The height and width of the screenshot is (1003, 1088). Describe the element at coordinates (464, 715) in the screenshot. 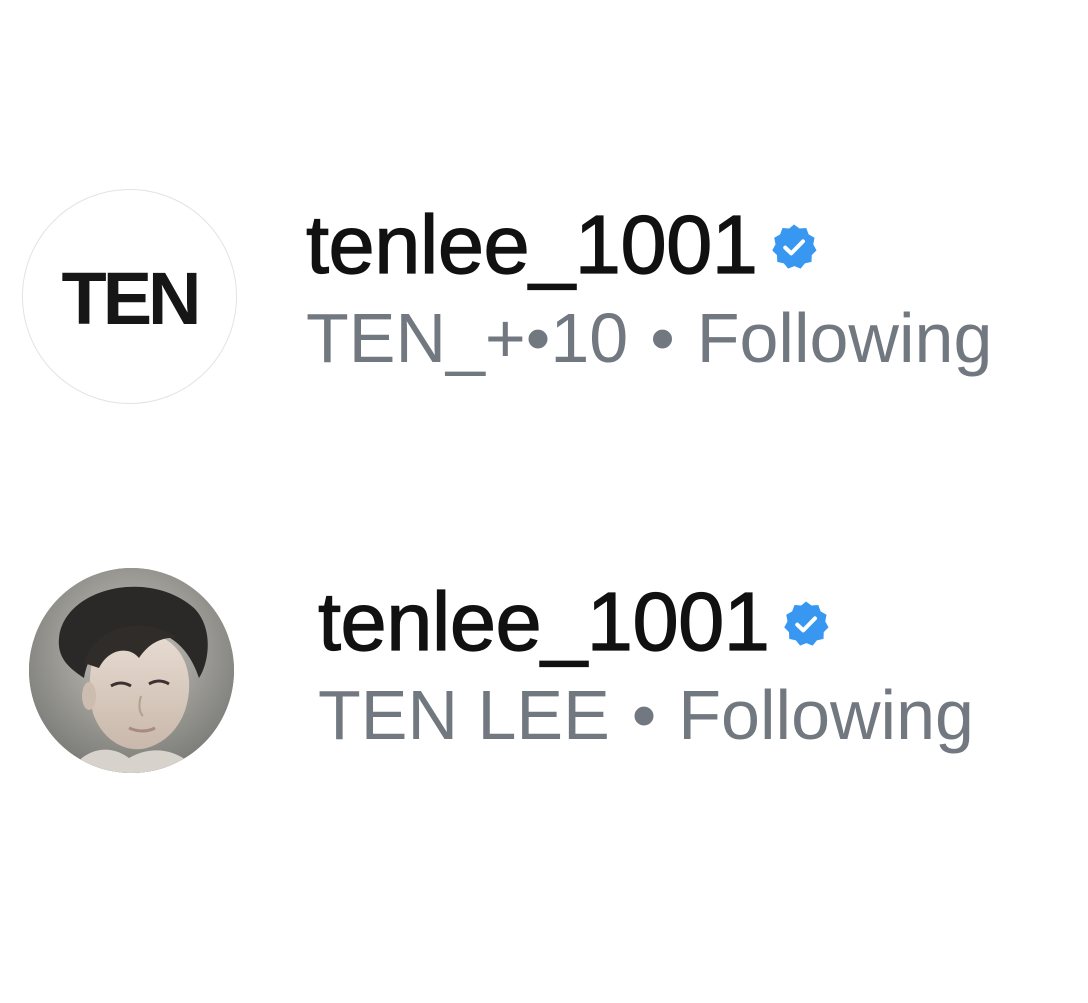

I see `display-name: TEN LEE` at that location.